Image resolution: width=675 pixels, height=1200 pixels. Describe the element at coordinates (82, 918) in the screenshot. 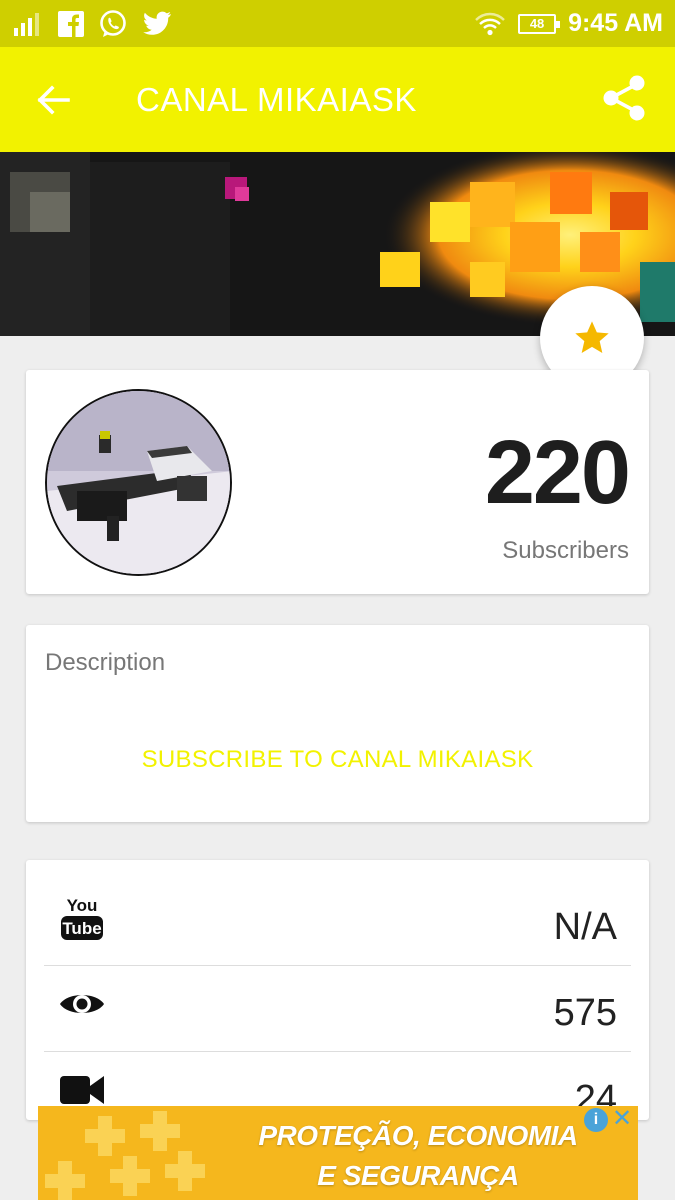

I see `youtube-icon: You Tube` at that location.